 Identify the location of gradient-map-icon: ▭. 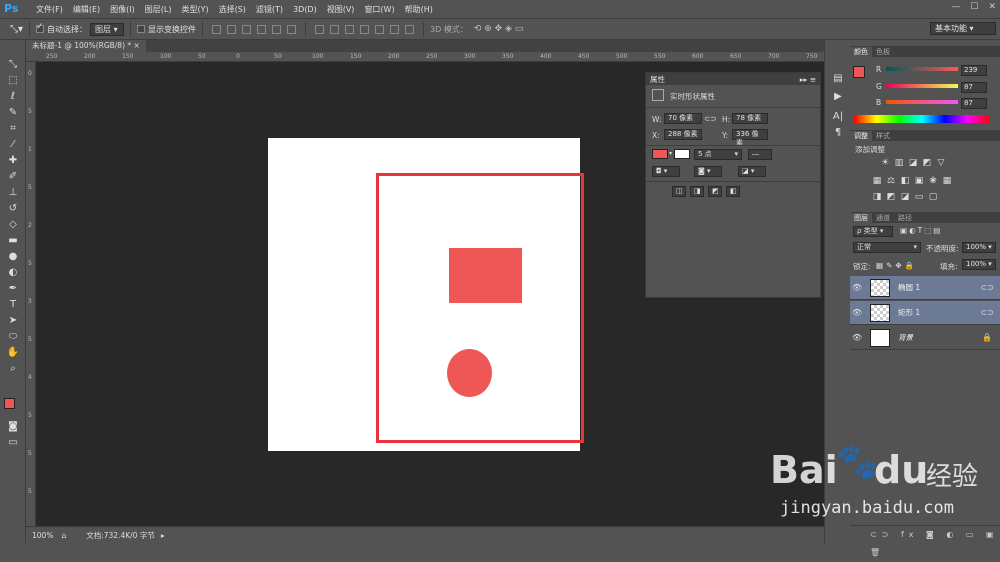
(919, 197).